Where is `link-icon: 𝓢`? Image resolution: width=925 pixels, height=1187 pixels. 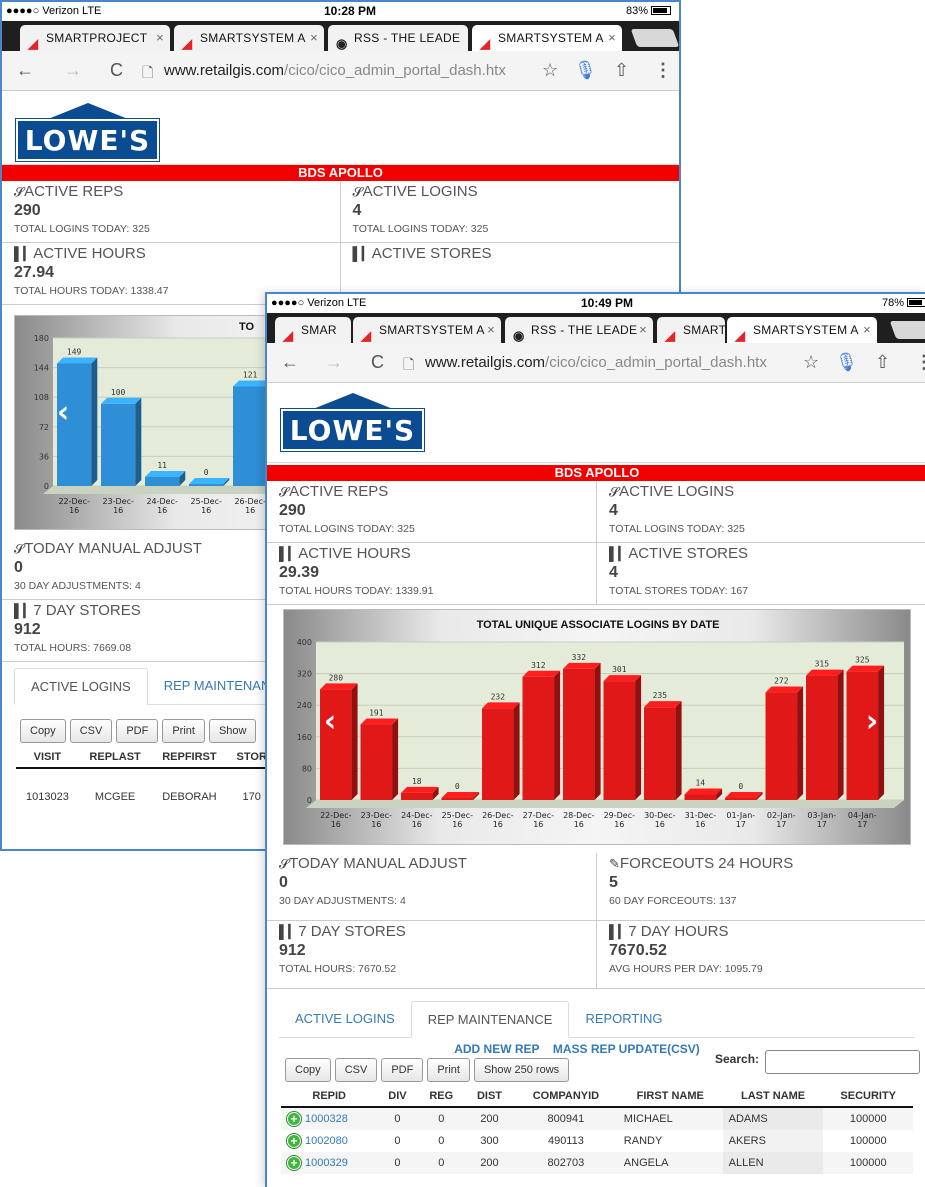
link-icon: 𝓢 is located at coordinates (19, 191).